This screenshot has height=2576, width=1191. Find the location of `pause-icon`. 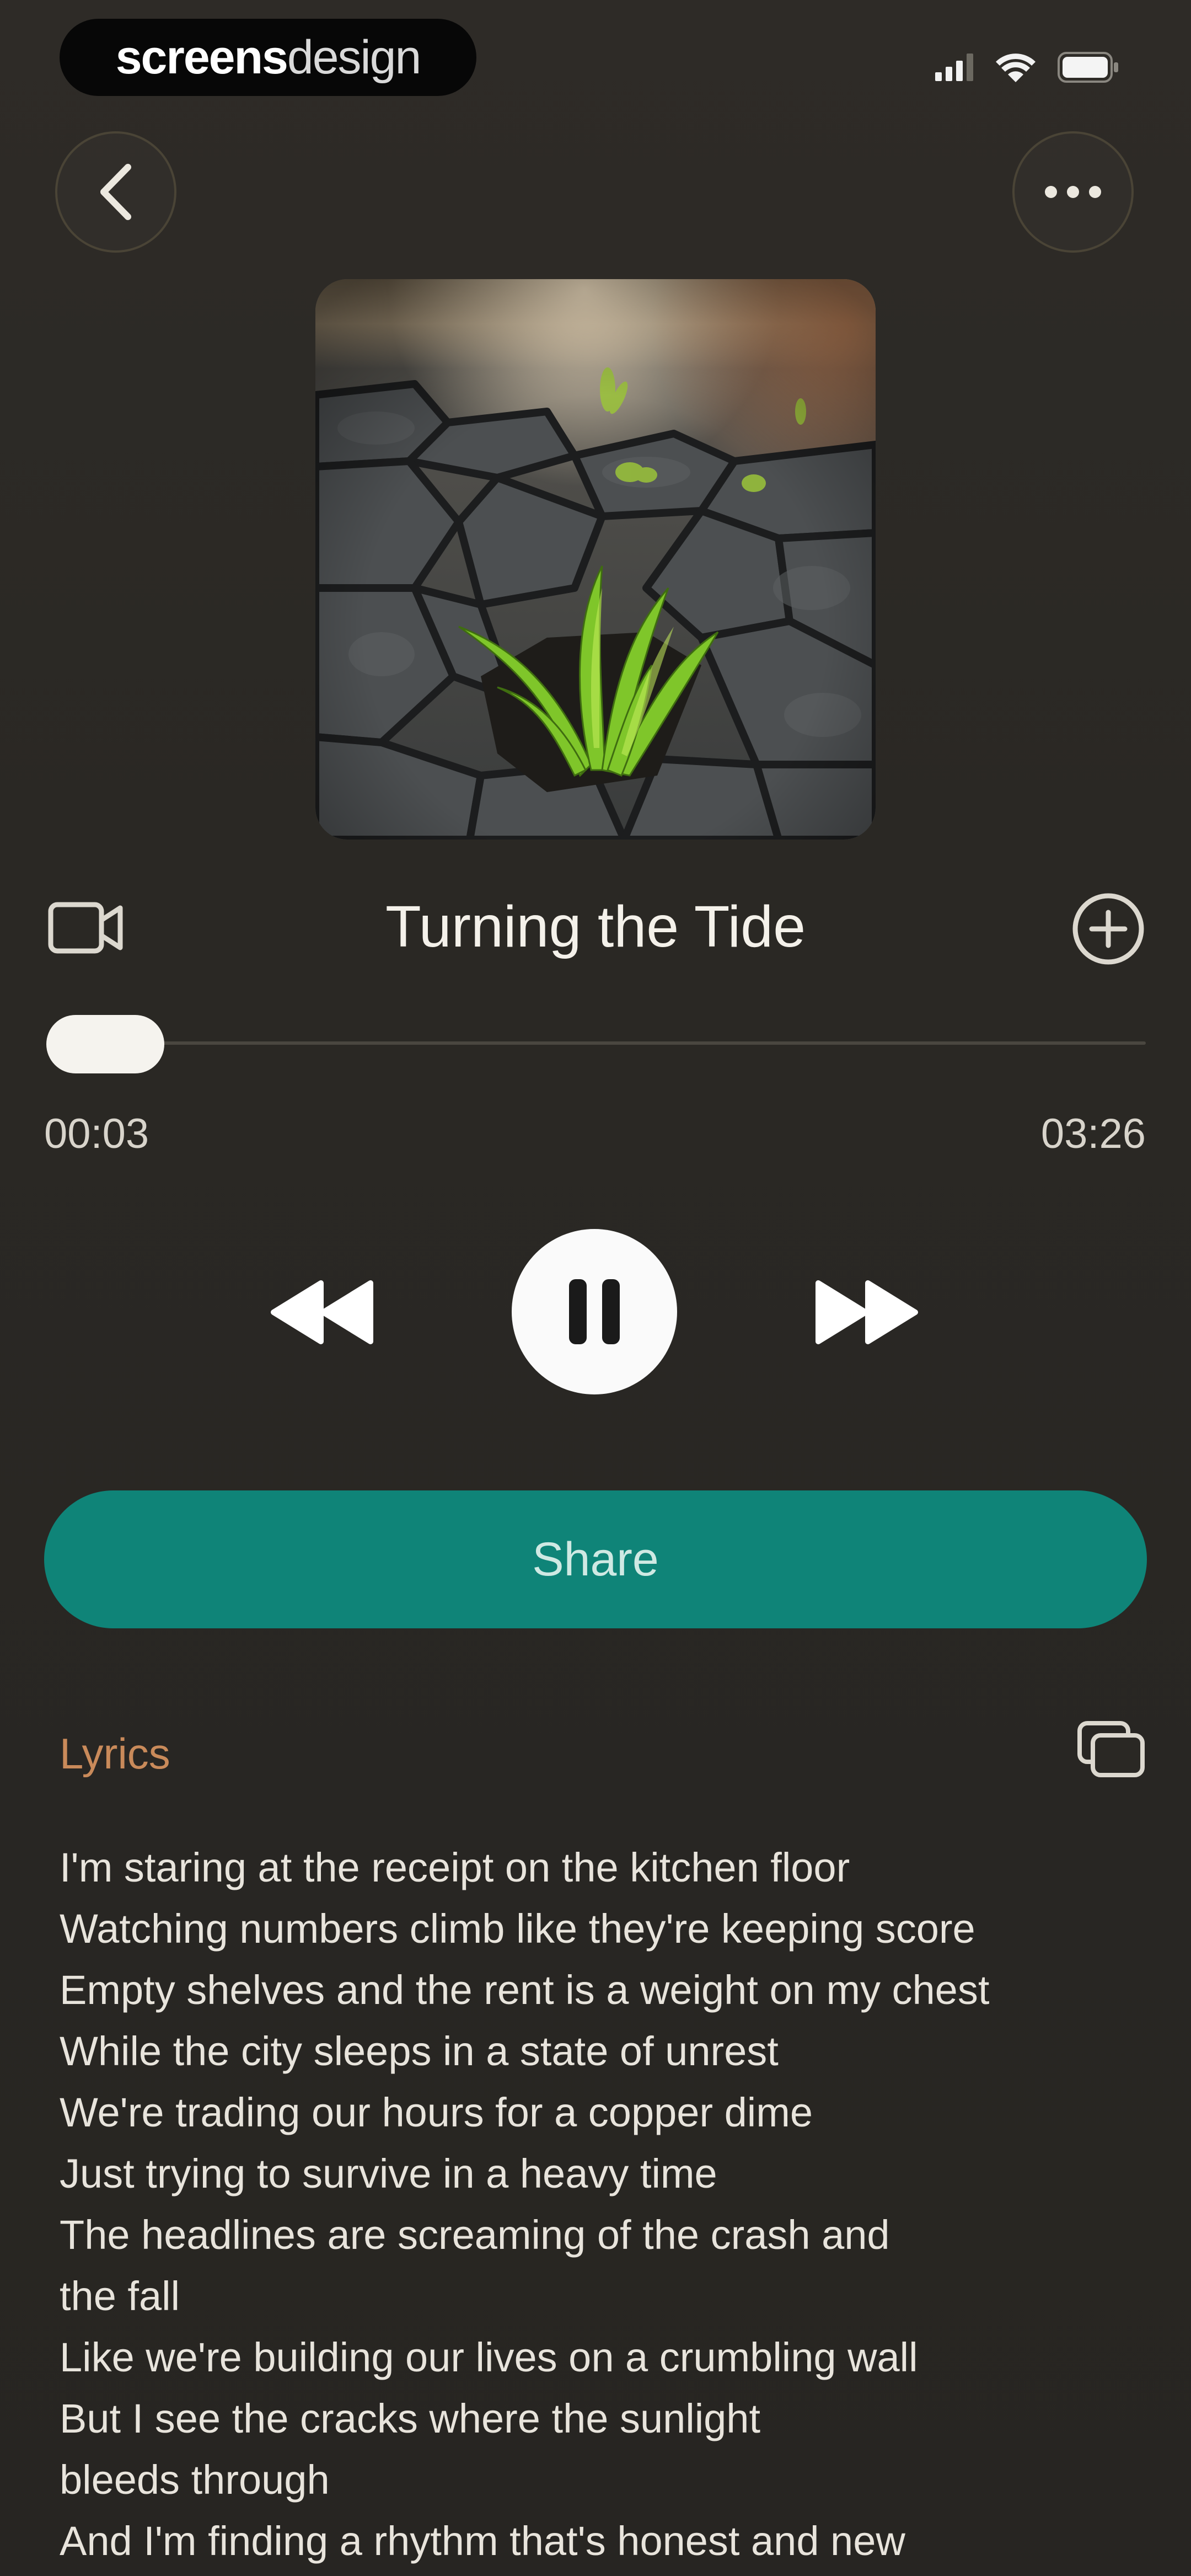

pause-icon is located at coordinates (594, 1311).